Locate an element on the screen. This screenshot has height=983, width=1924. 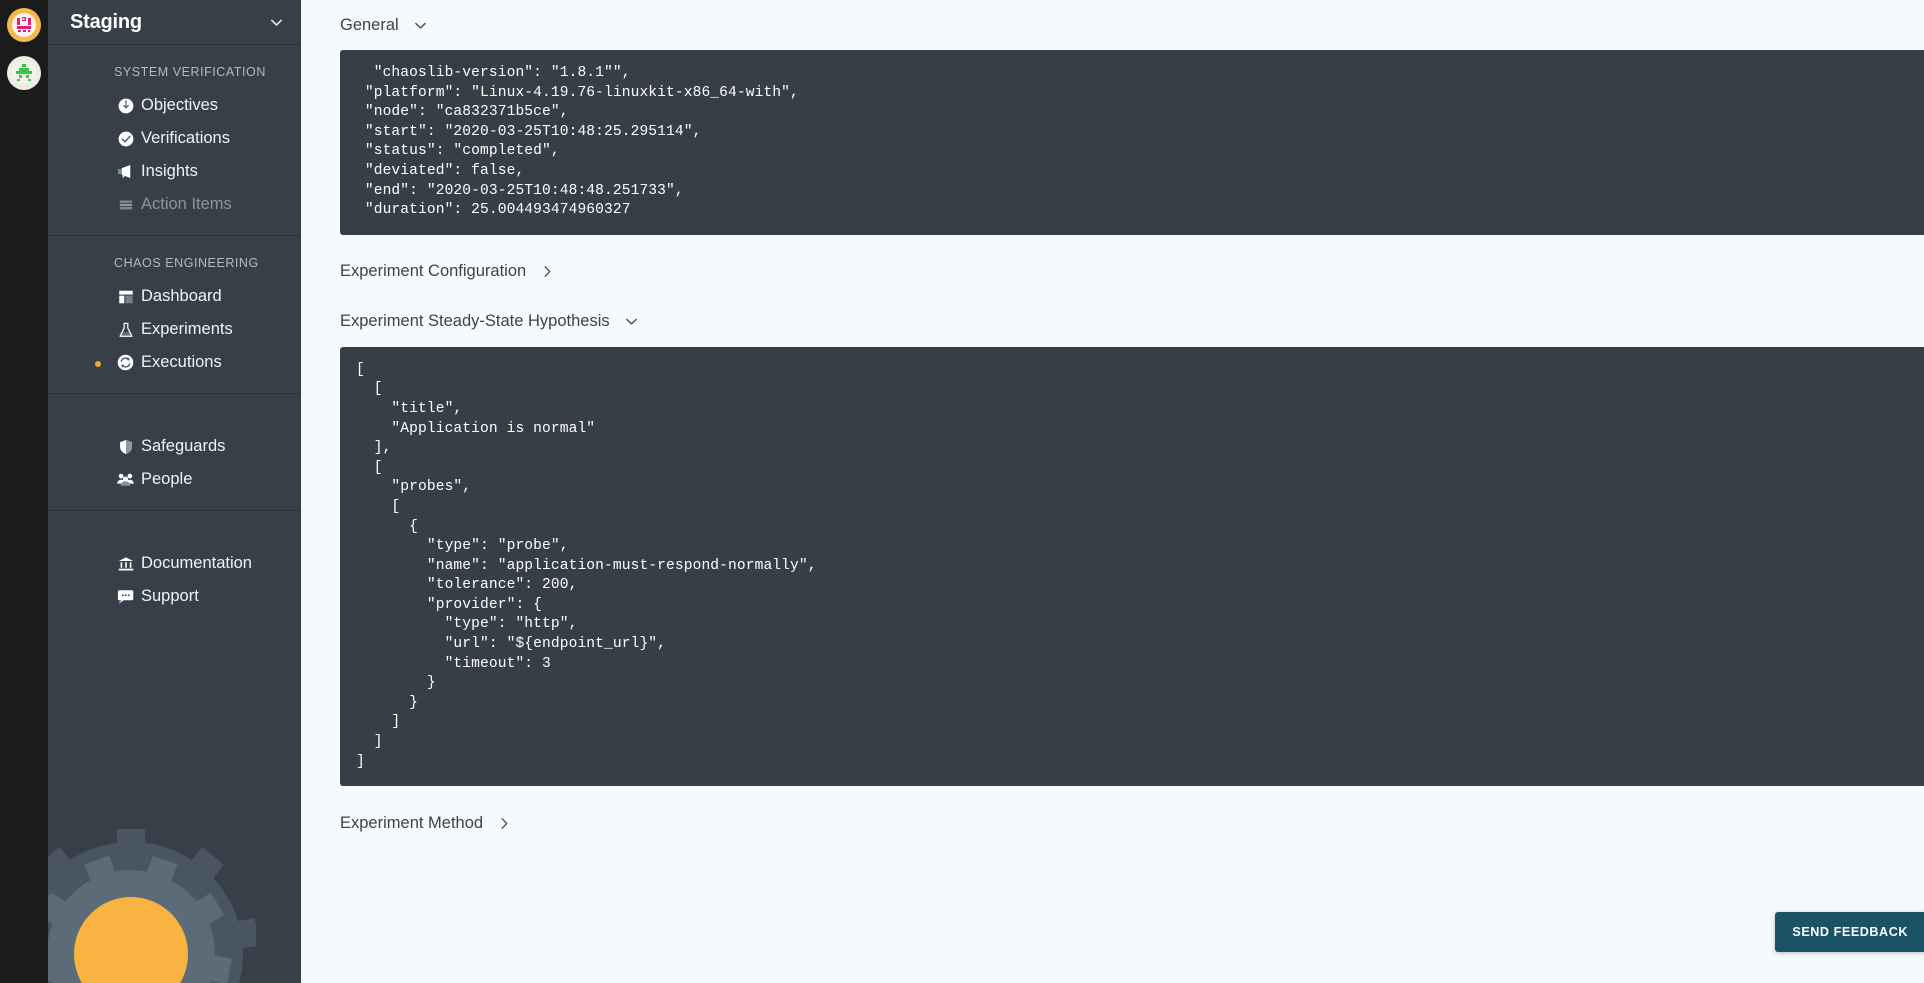
sidebar-item-objectives: Objectives is located at coordinates (174, 105).